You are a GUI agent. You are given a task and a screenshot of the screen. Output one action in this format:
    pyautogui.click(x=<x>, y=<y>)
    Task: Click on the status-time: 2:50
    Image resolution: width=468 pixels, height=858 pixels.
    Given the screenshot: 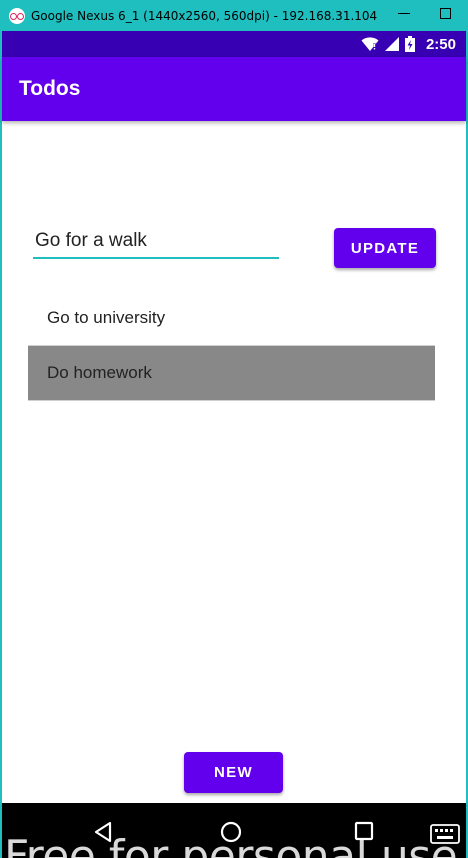 What is the action you would take?
    pyautogui.click(x=440, y=44)
    